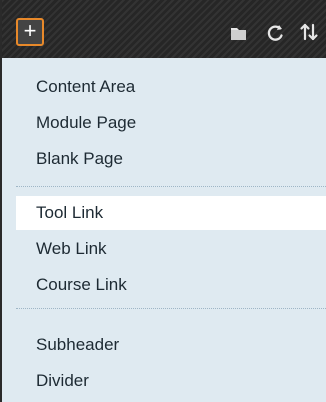  I want to click on folder-icon, so click(238, 32).